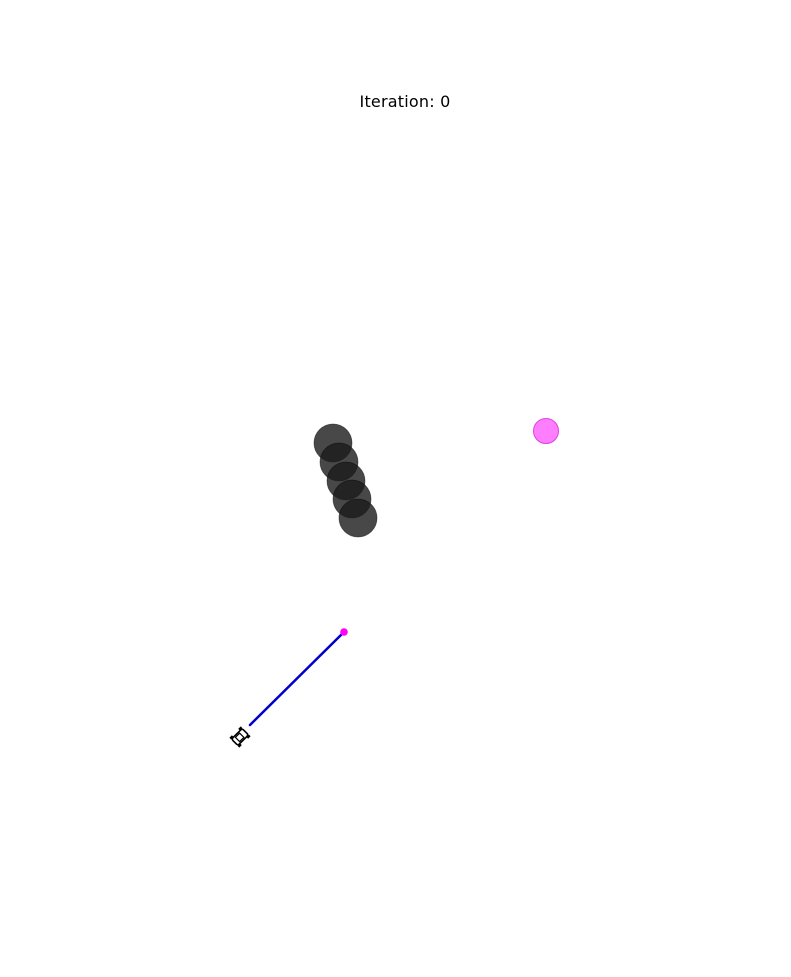 The image size is (791, 977). I want to click on obstacle-group, so click(345, 480).